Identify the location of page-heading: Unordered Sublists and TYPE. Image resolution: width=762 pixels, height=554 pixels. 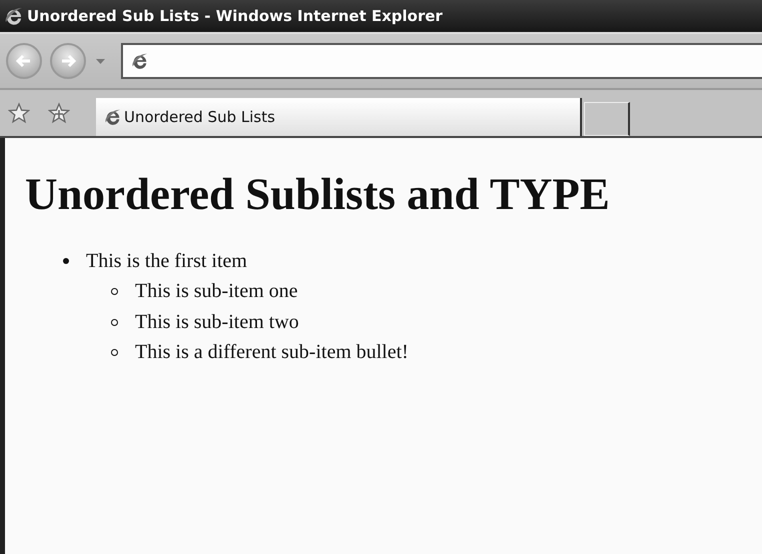
(318, 194).